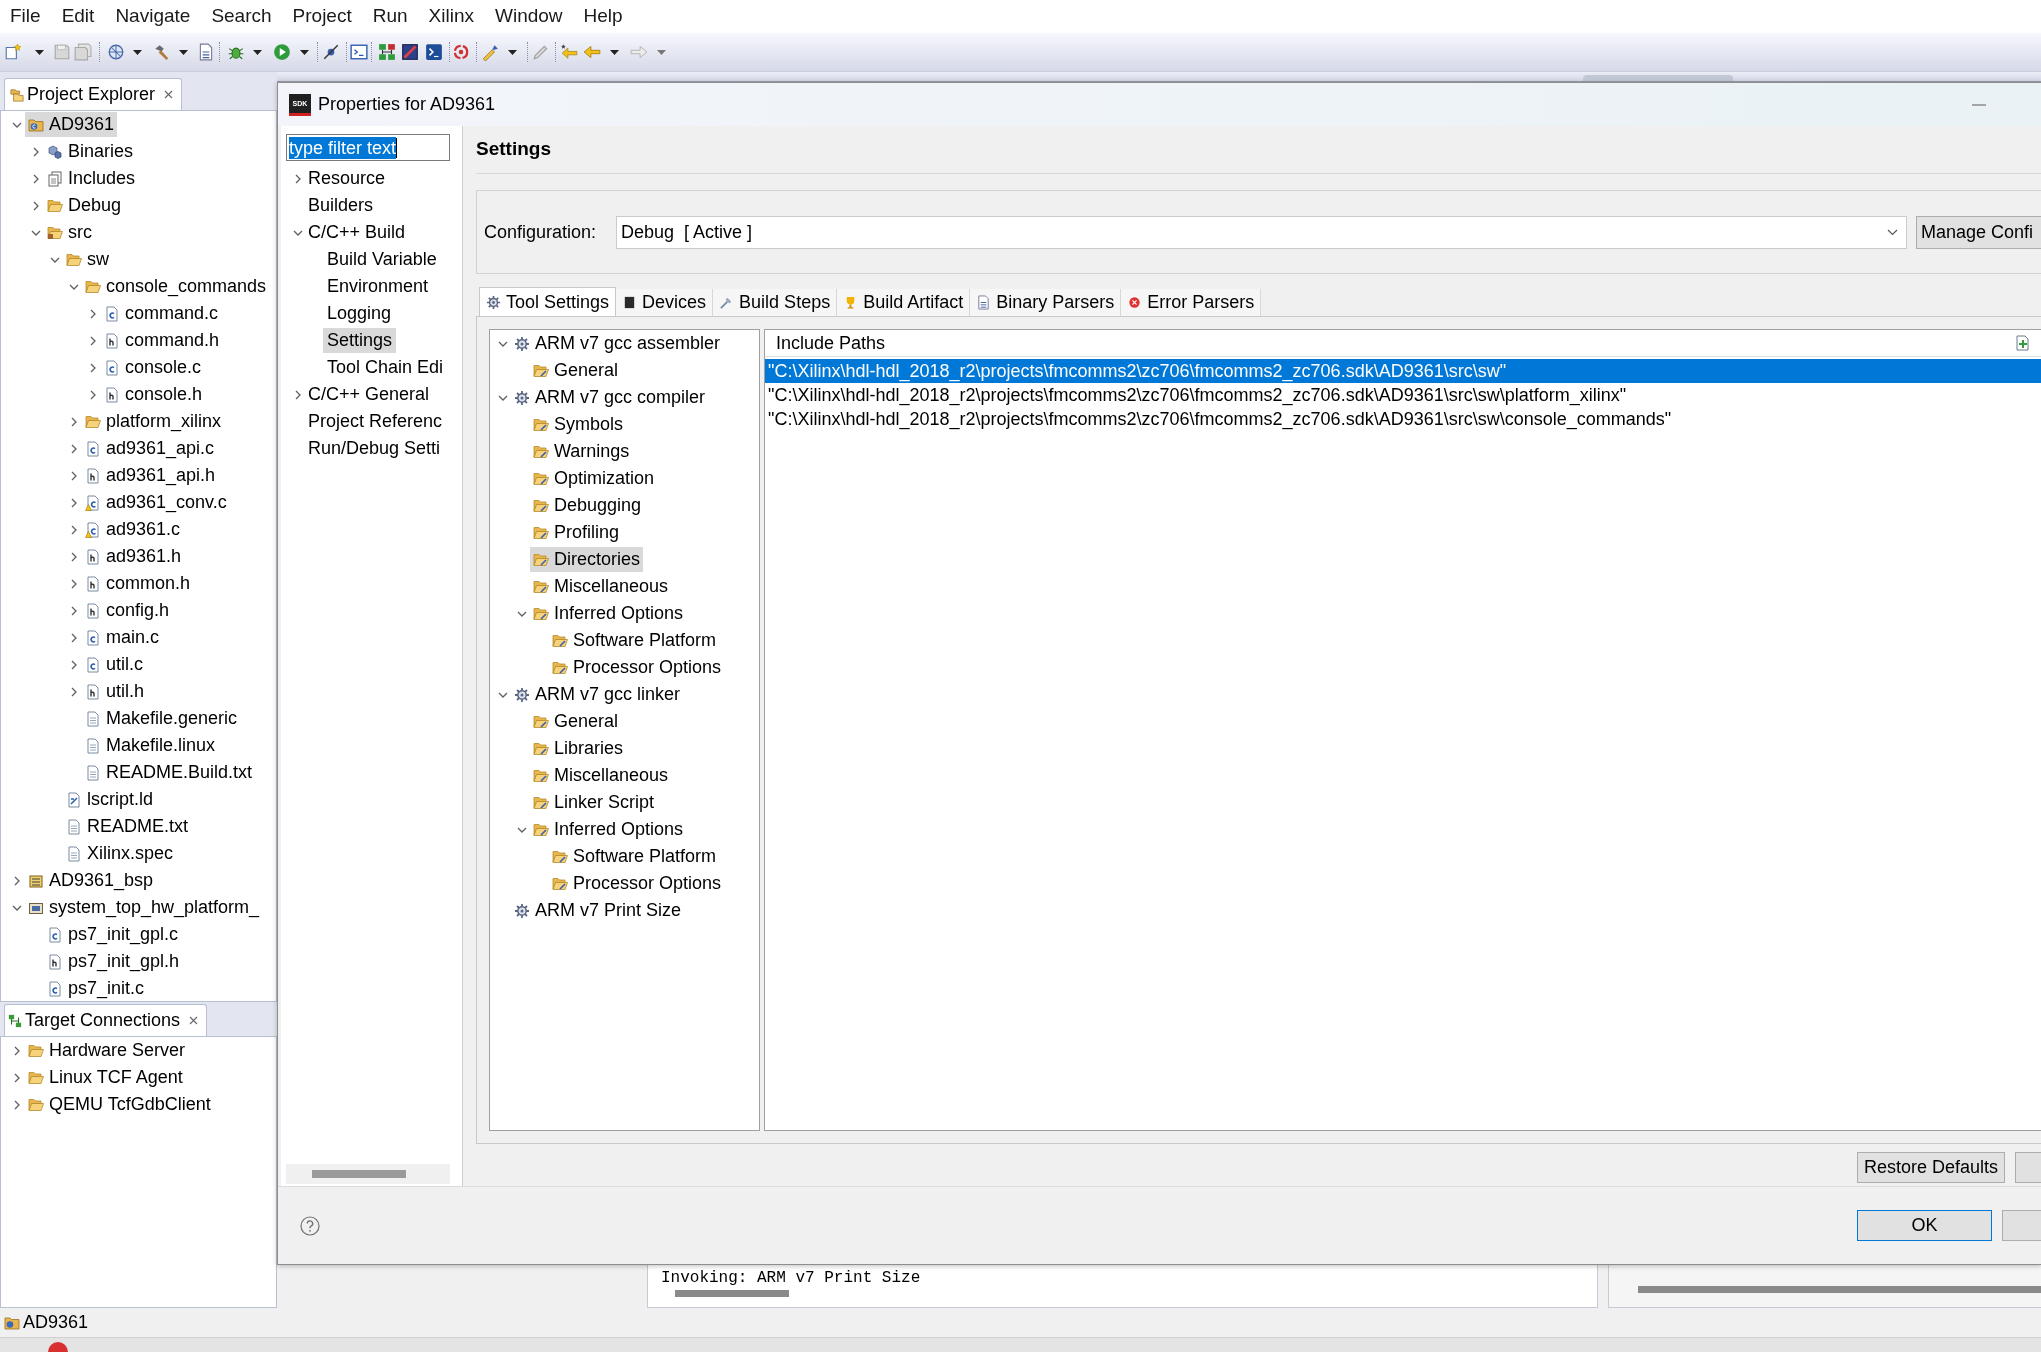  I want to click on tree-item: Warnings, so click(581, 451).